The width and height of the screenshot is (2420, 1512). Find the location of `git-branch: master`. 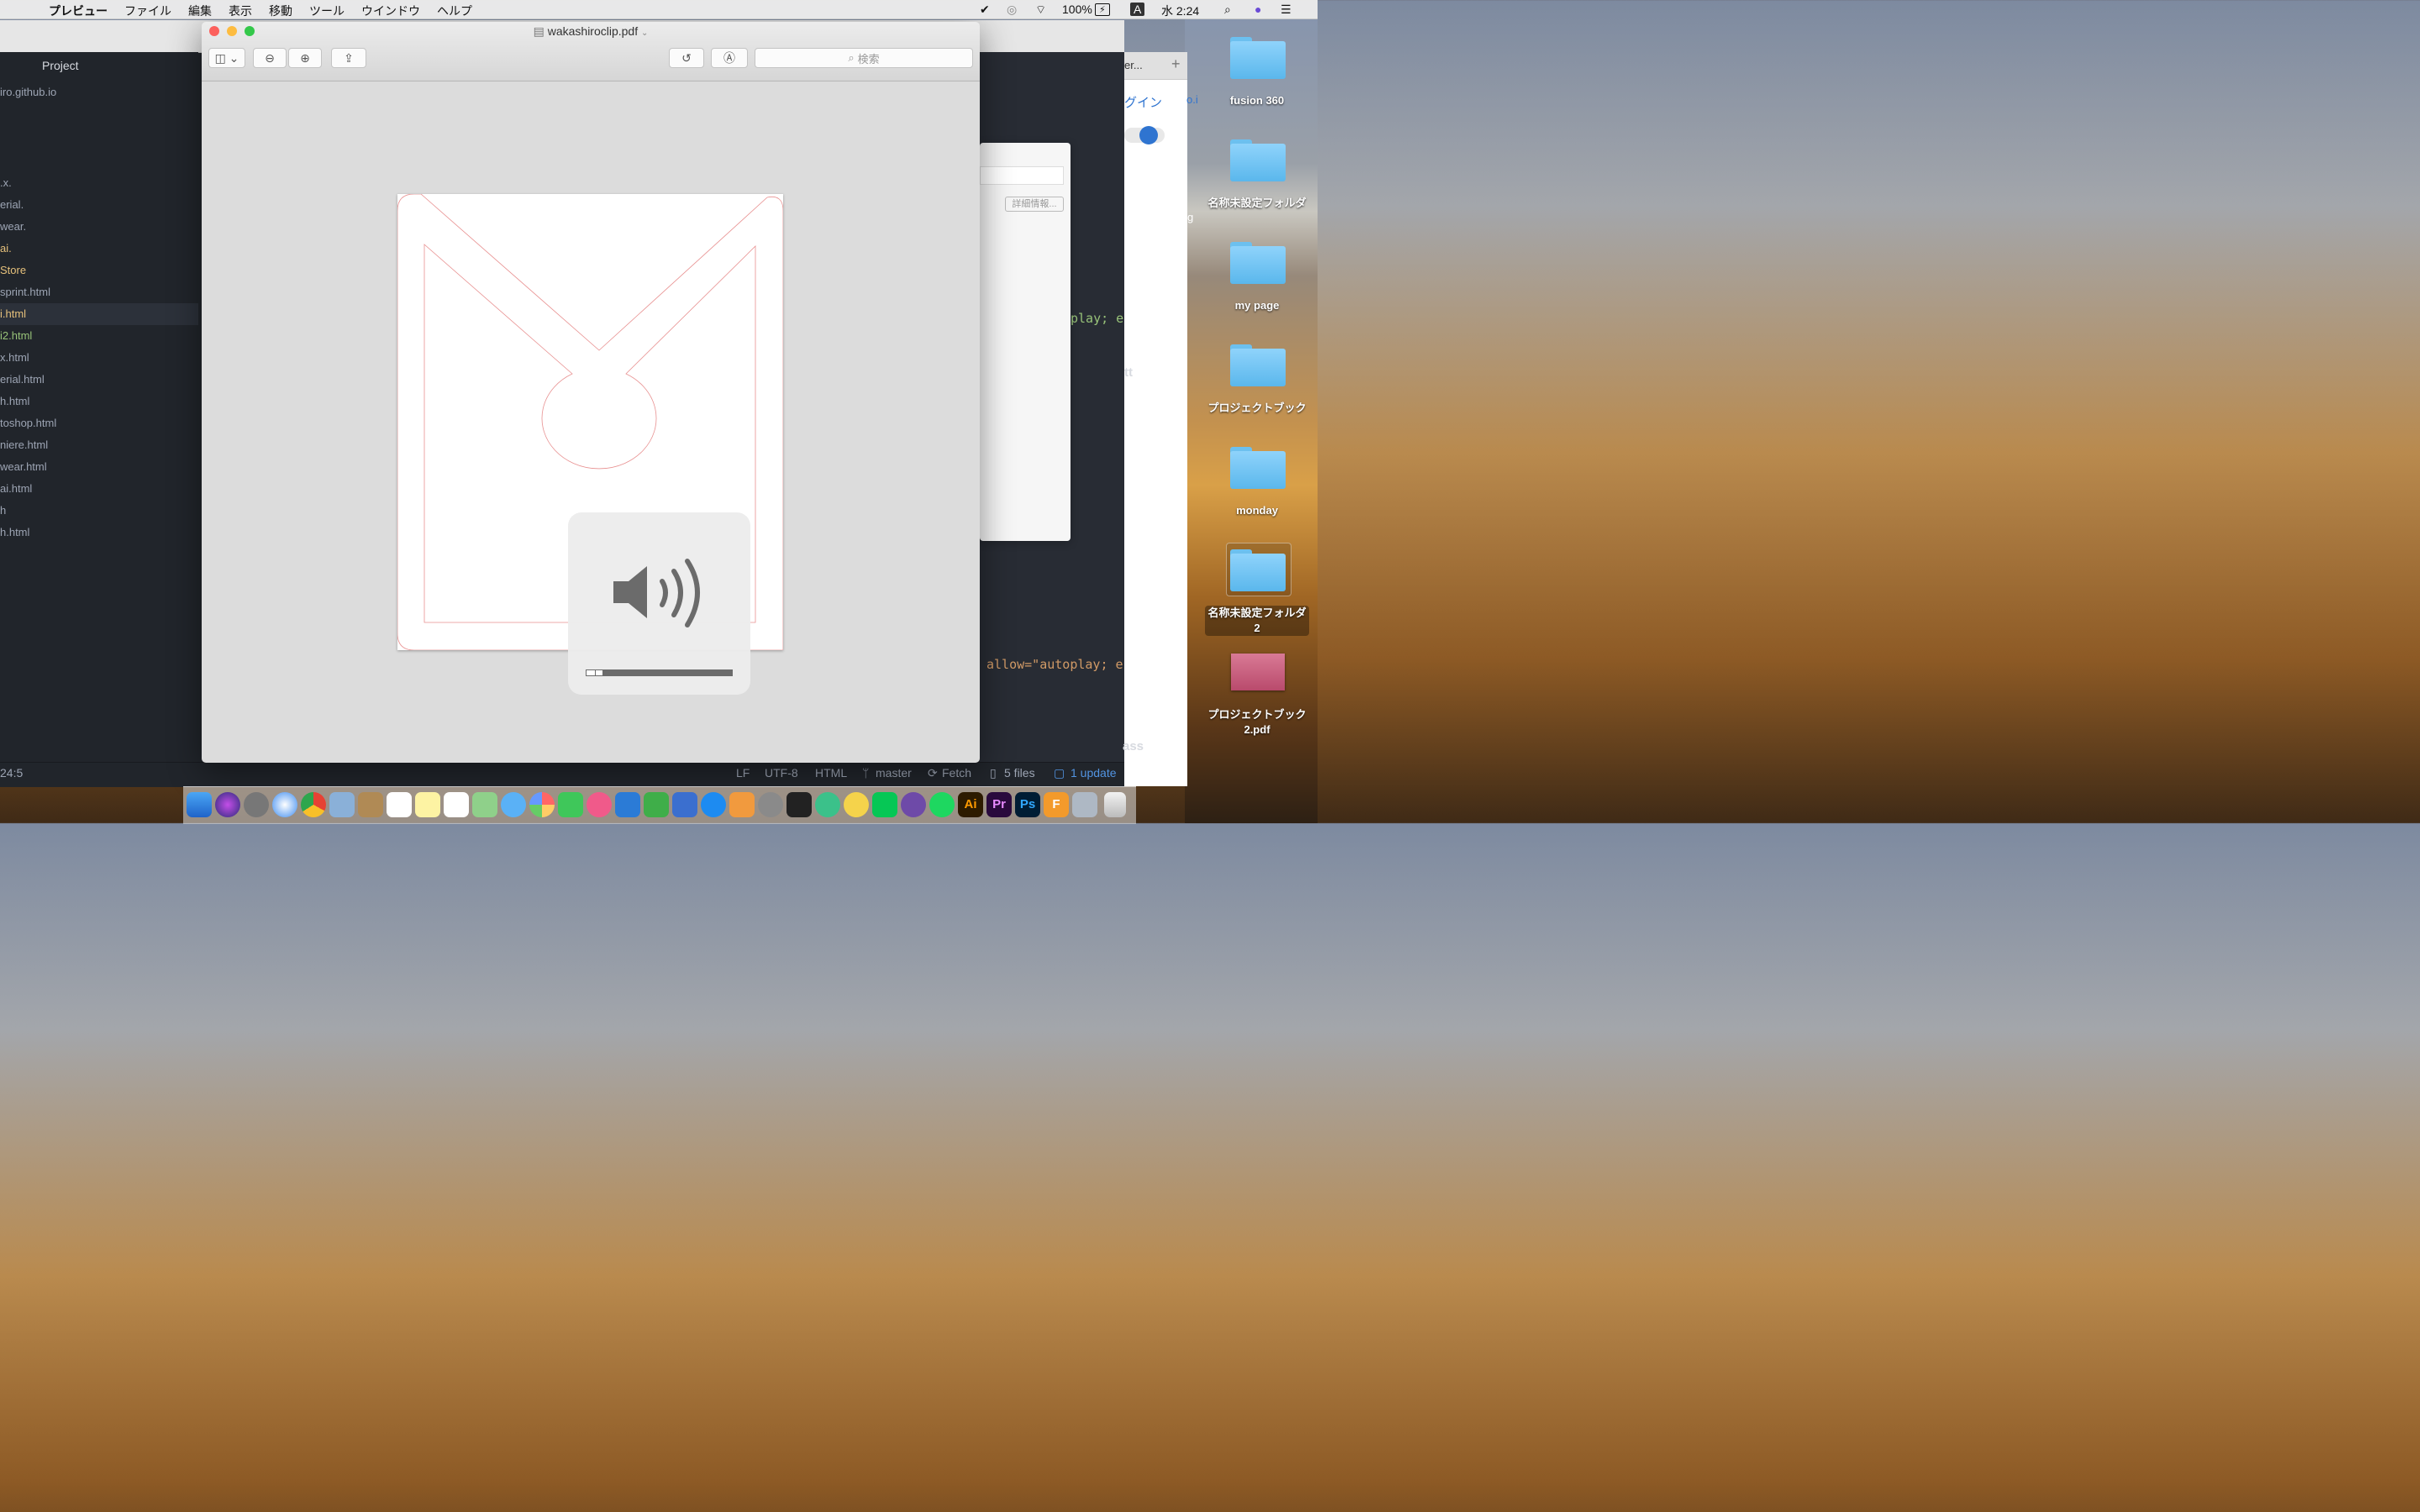

git-branch: master is located at coordinates (894, 773).